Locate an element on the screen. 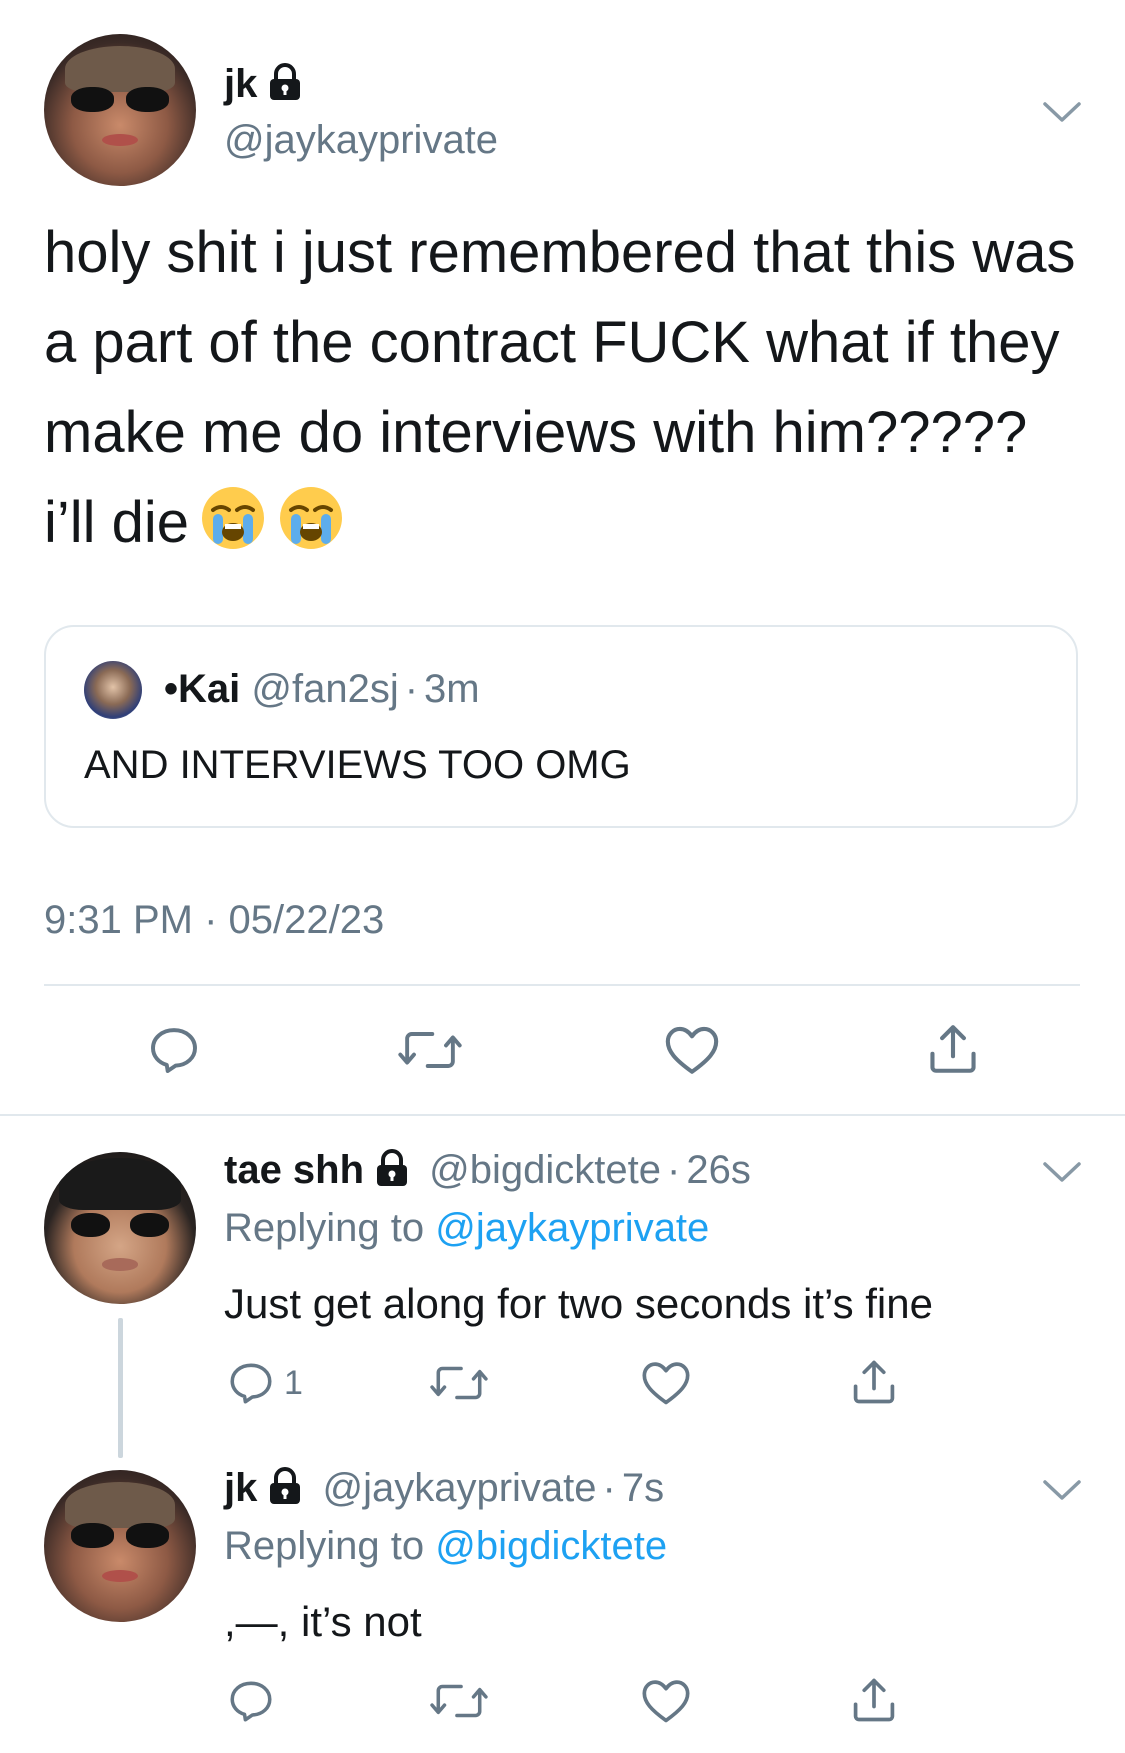 The width and height of the screenshot is (1125, 1753). quoted-author-avatar is located at coordinates (113, 690).